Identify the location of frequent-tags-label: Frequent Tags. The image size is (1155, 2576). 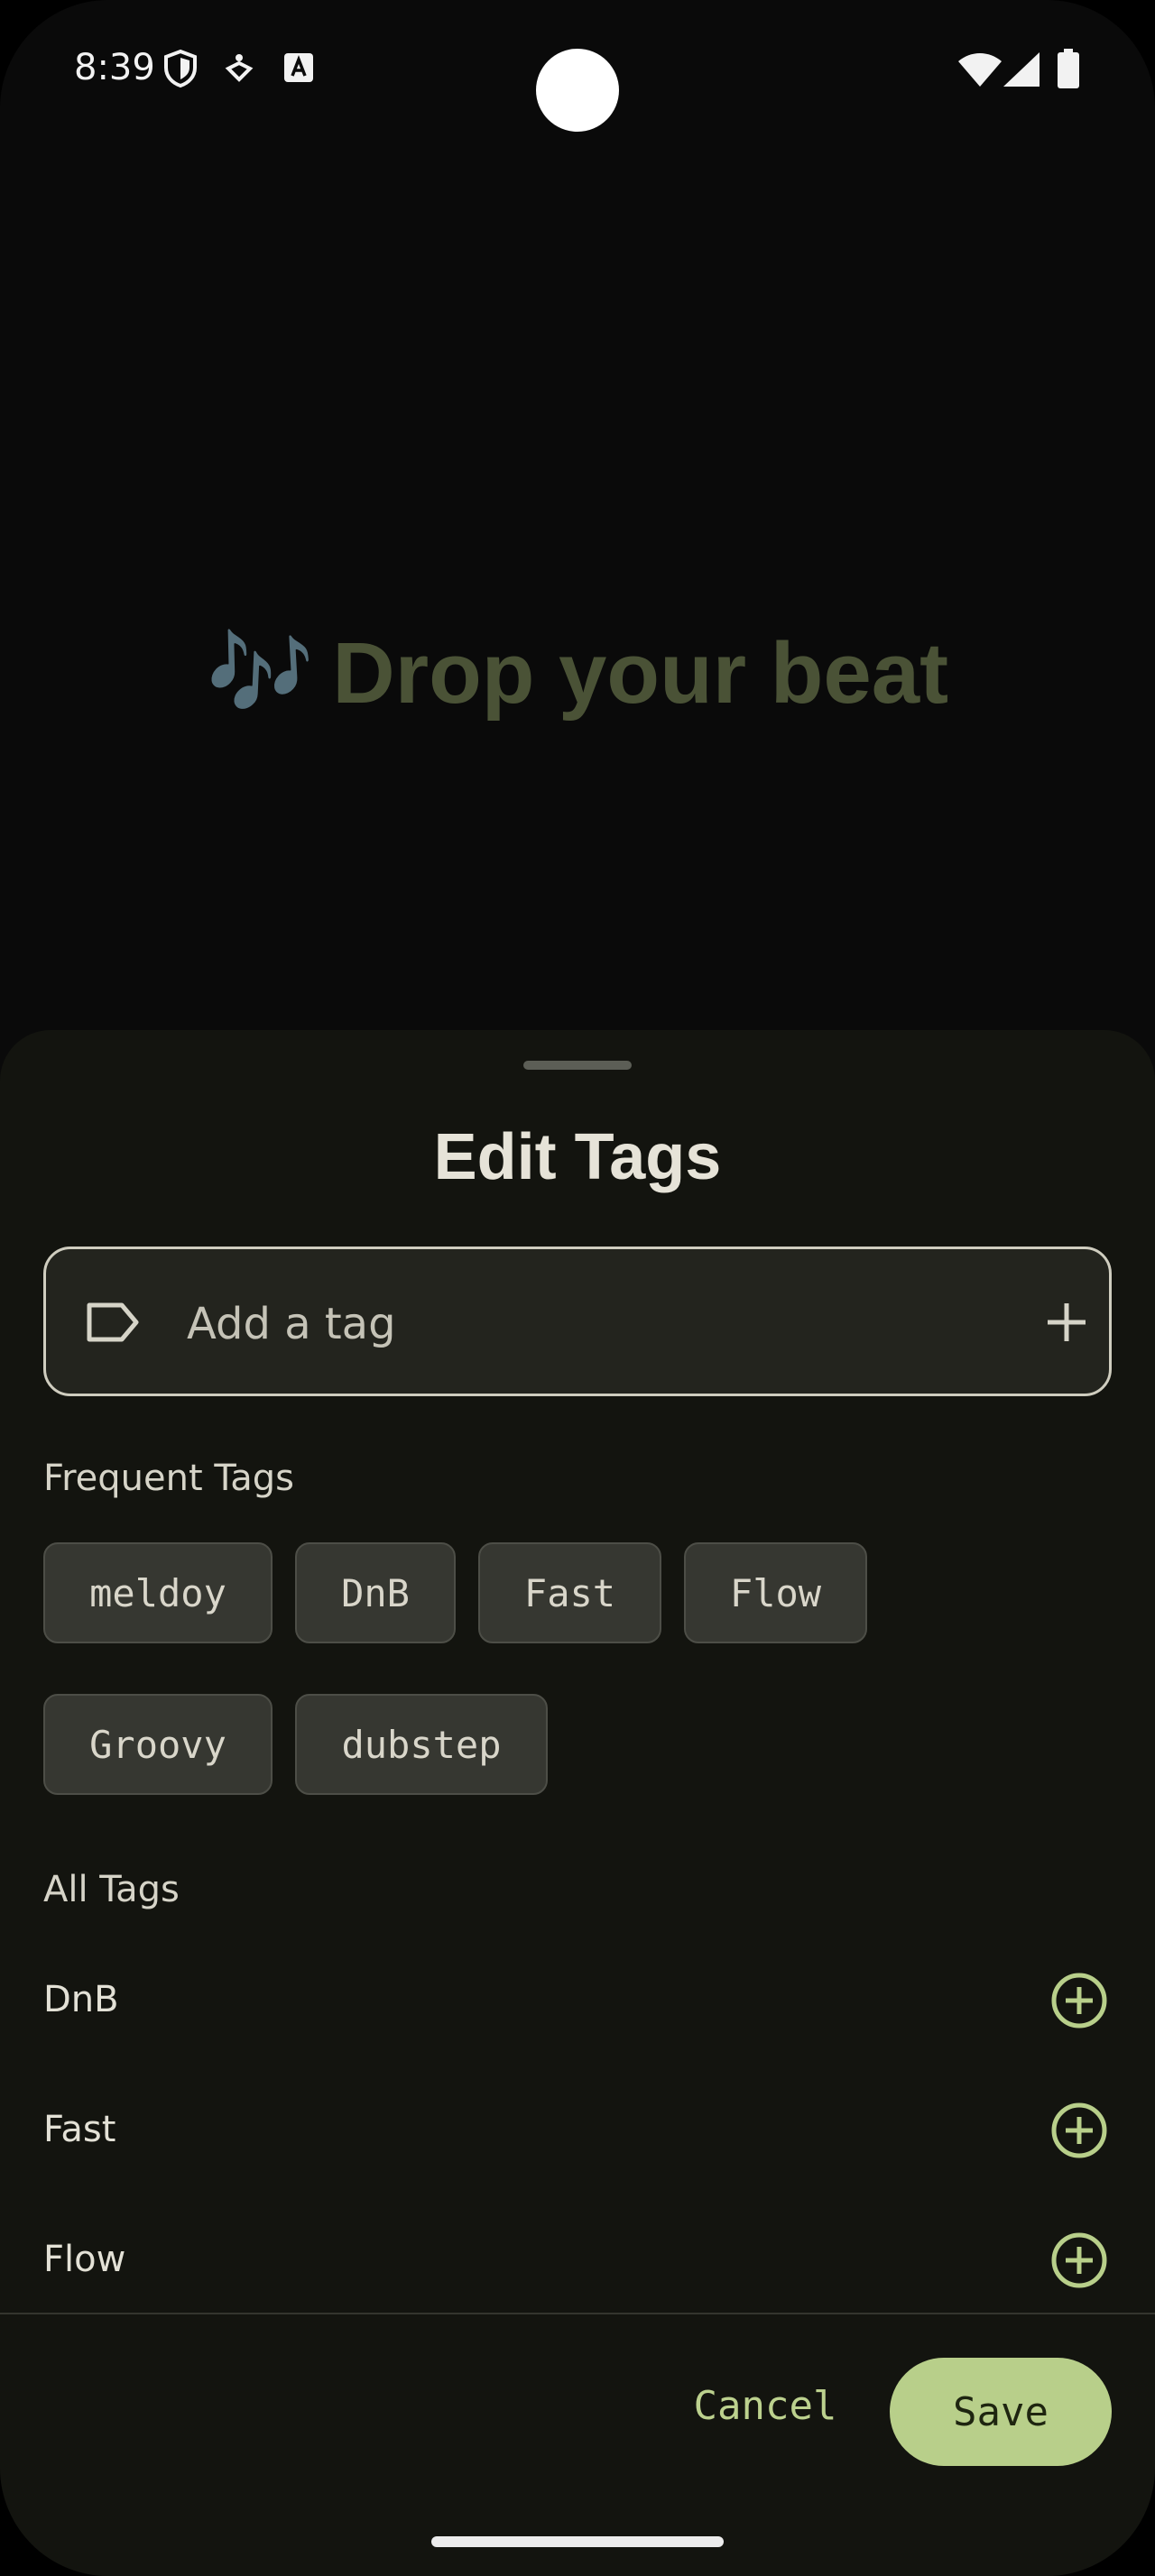
(168, 1478).